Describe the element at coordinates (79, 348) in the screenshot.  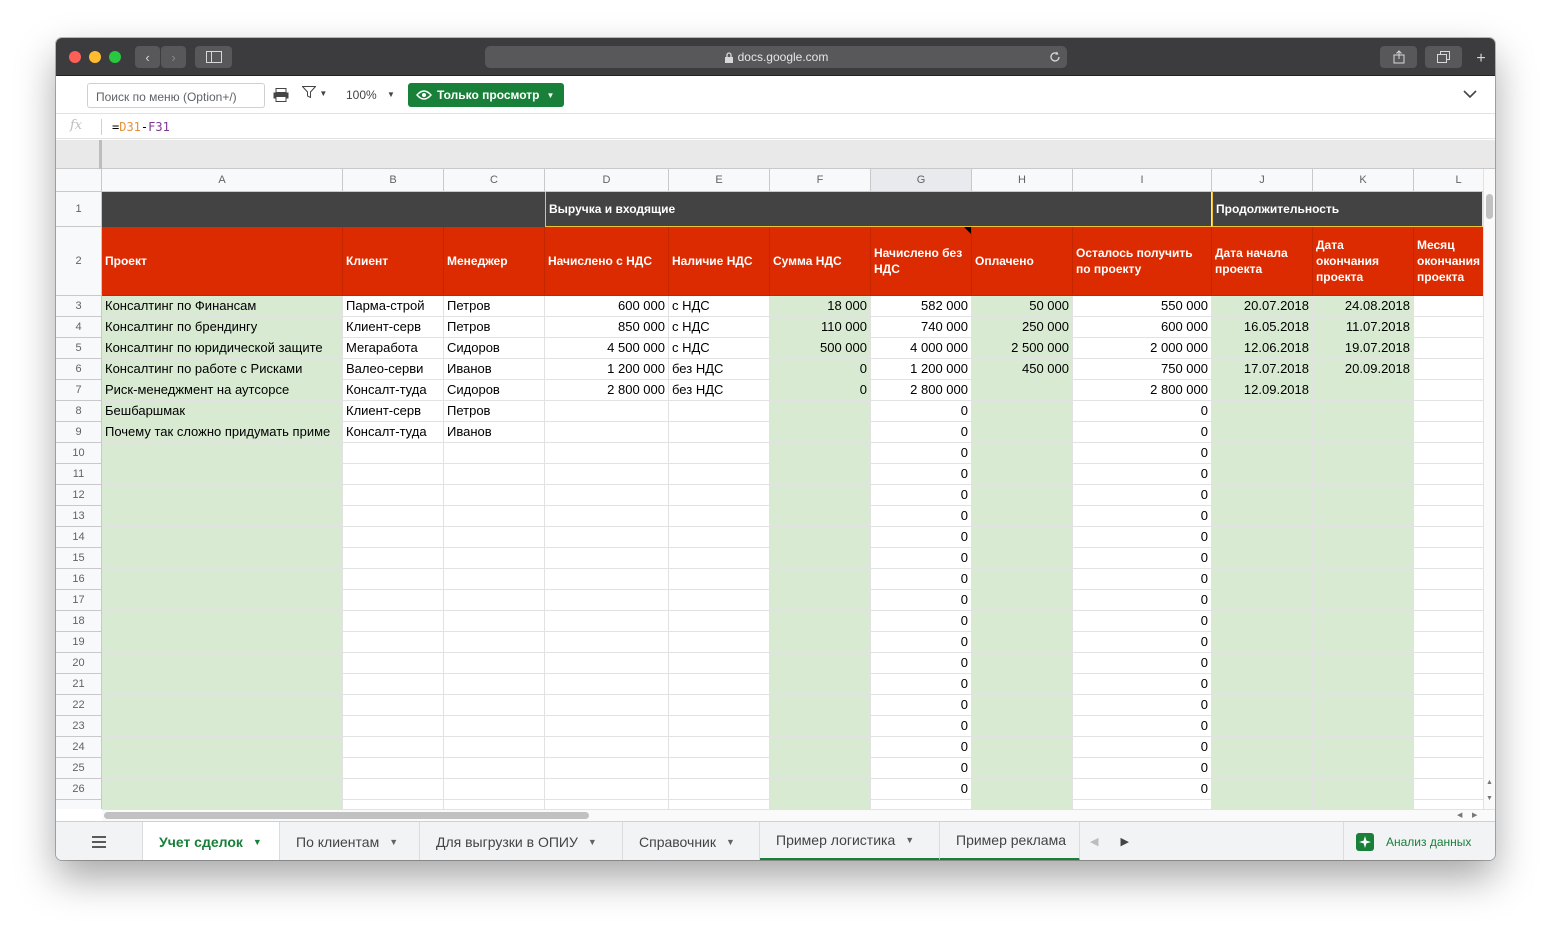
I see `row-header: 5` at that location.